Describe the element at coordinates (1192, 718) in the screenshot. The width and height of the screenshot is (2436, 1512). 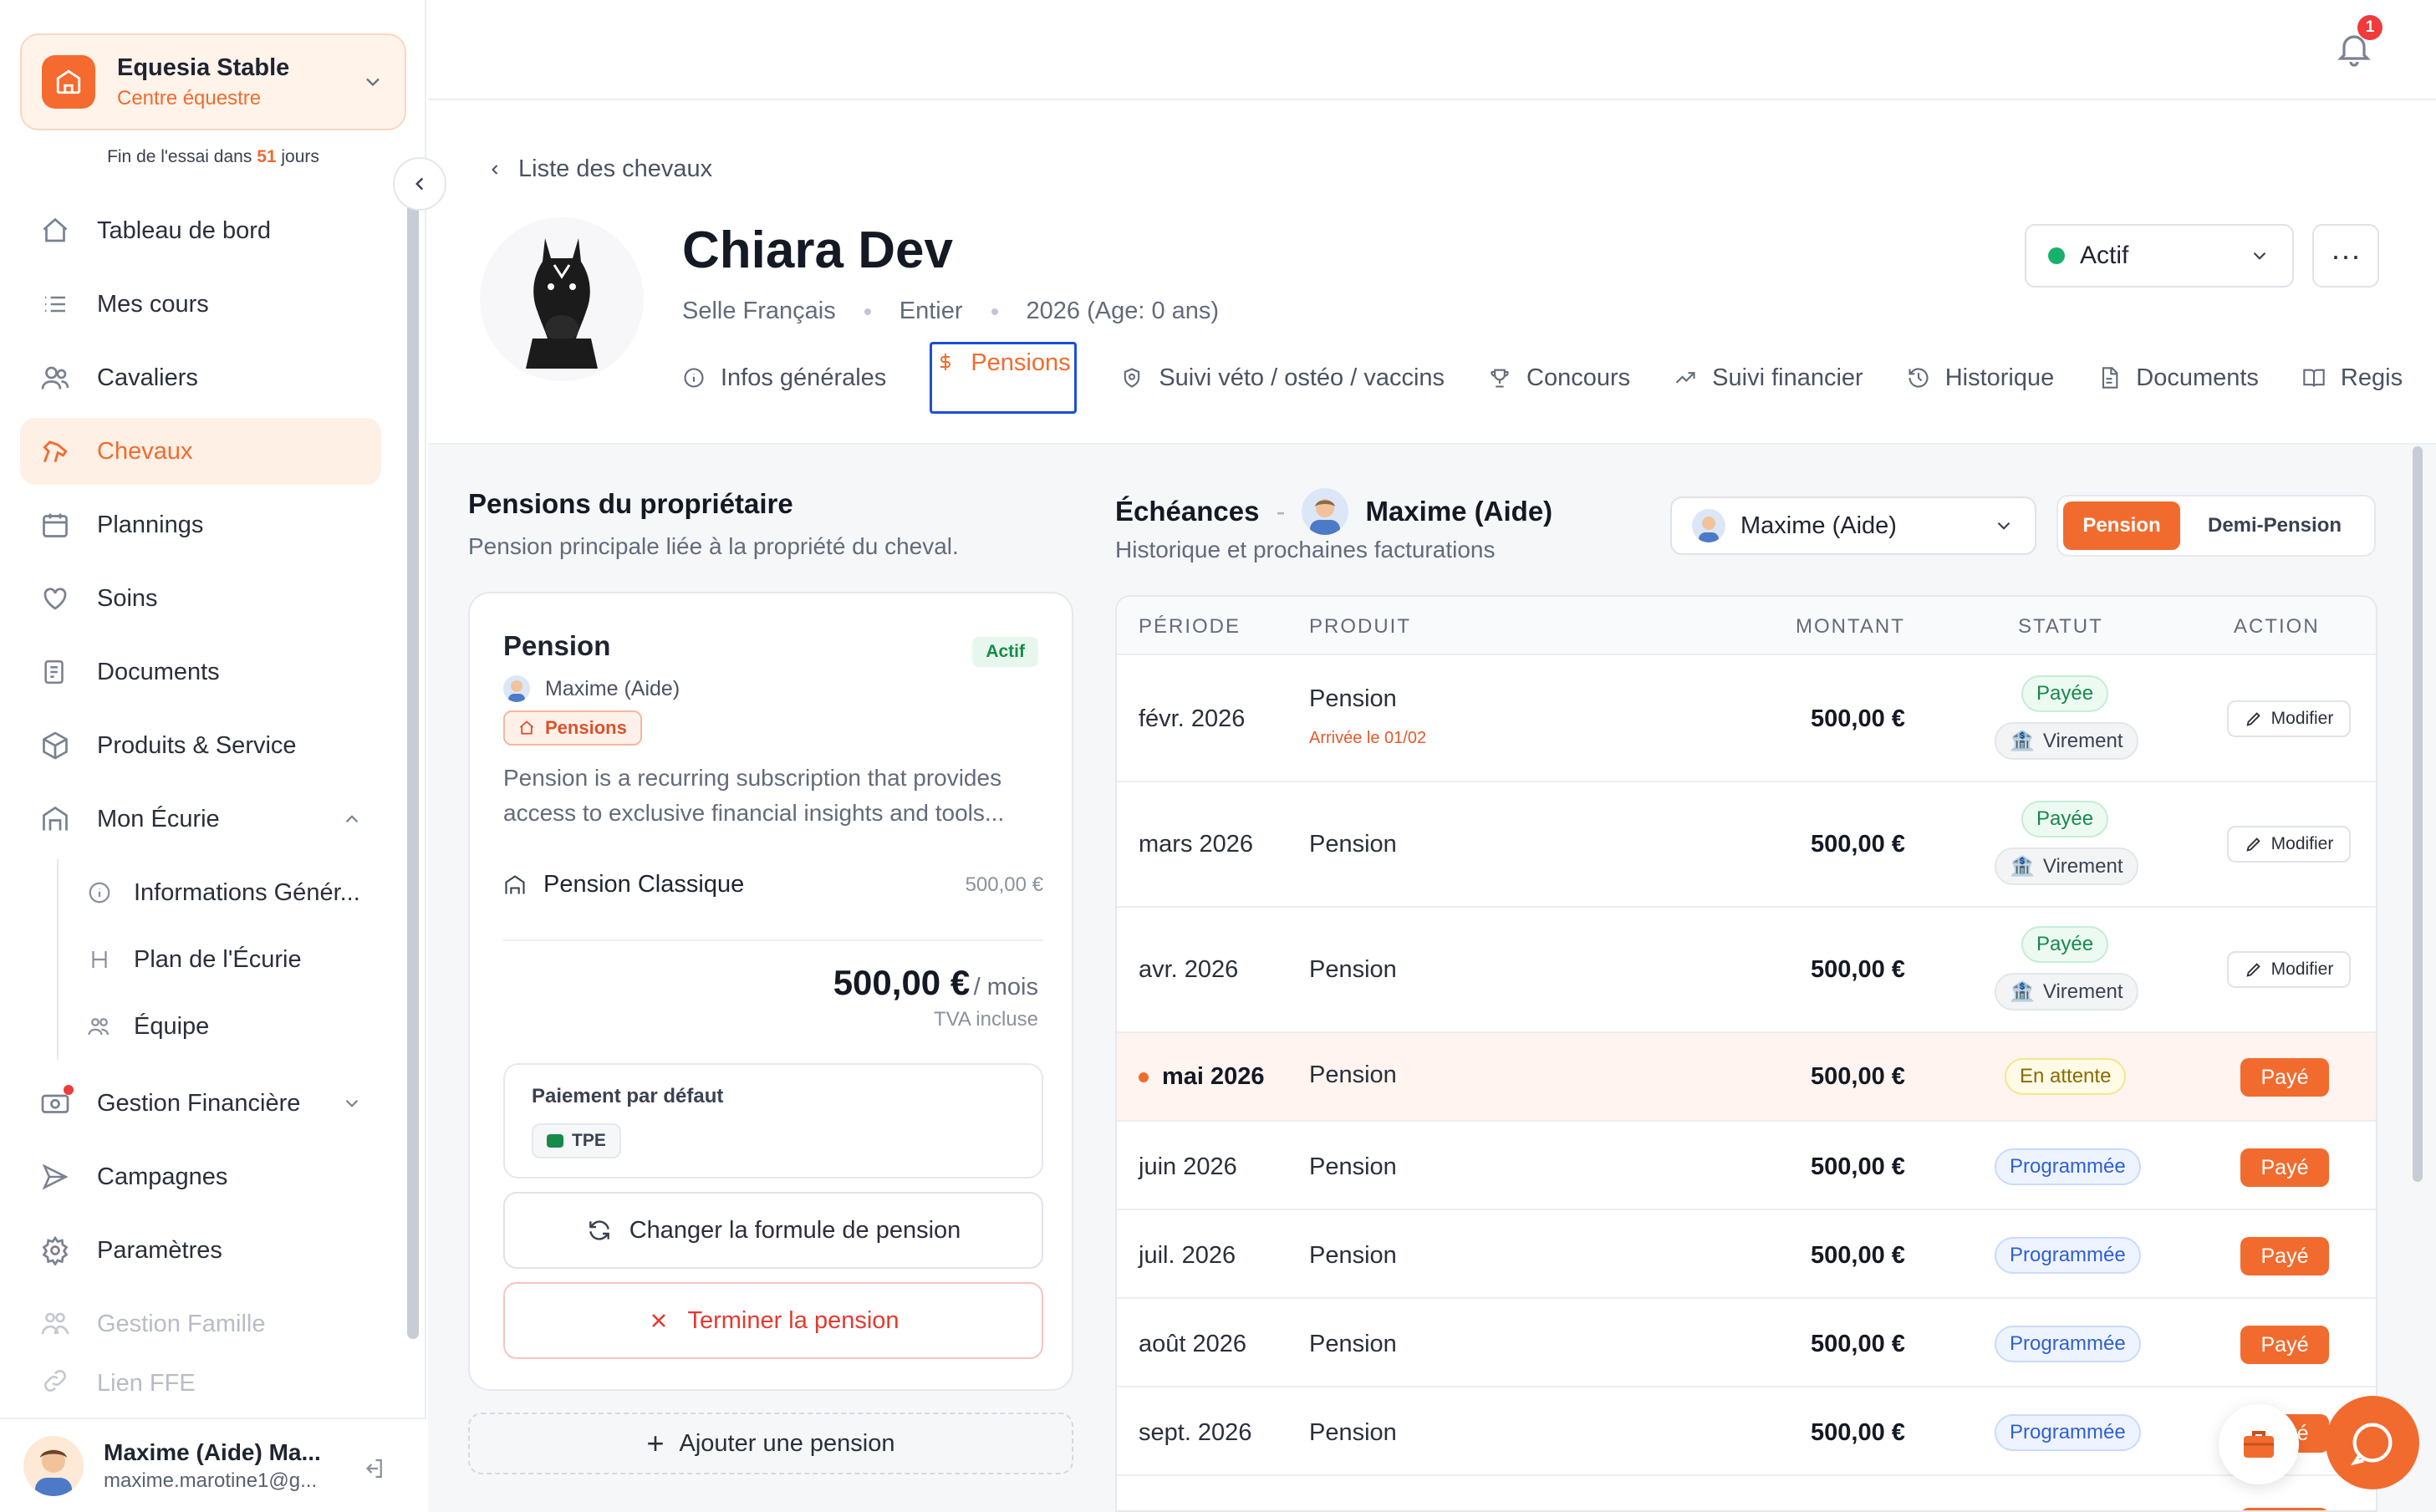
I see `row-period: févr. 2026` at that location.